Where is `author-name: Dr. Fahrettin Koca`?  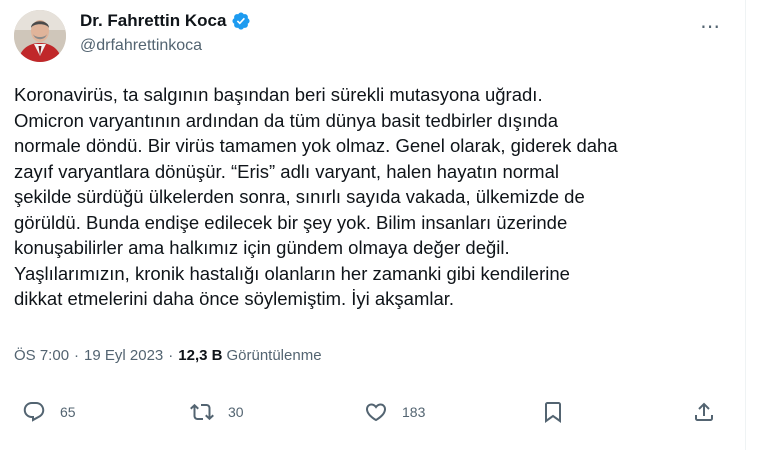
author-name: Dr. Fahrettin Koca is located at coordinates (153, 21).